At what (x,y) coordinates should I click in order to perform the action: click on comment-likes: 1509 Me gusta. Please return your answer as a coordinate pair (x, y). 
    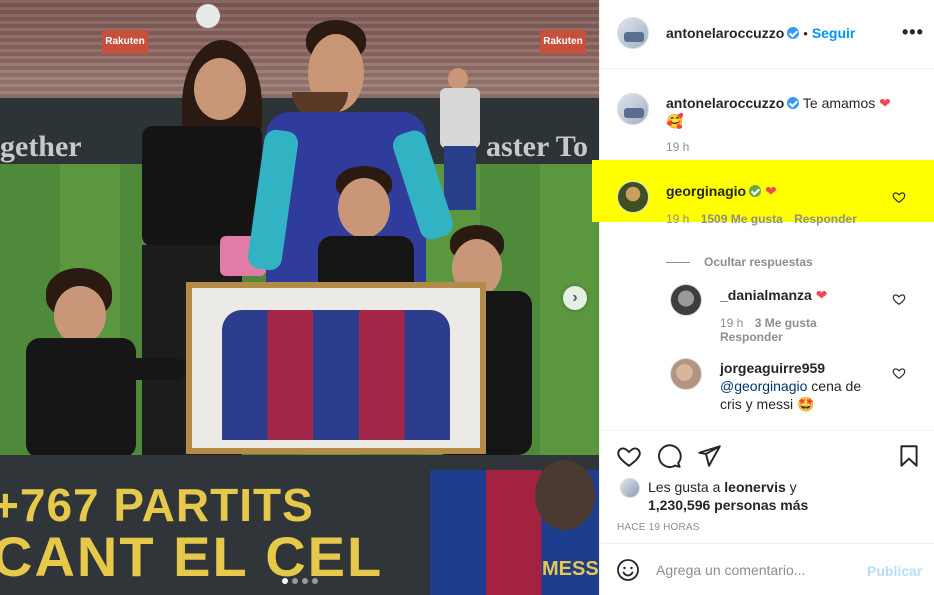
    Looking at the image, I should click on (742, 219).